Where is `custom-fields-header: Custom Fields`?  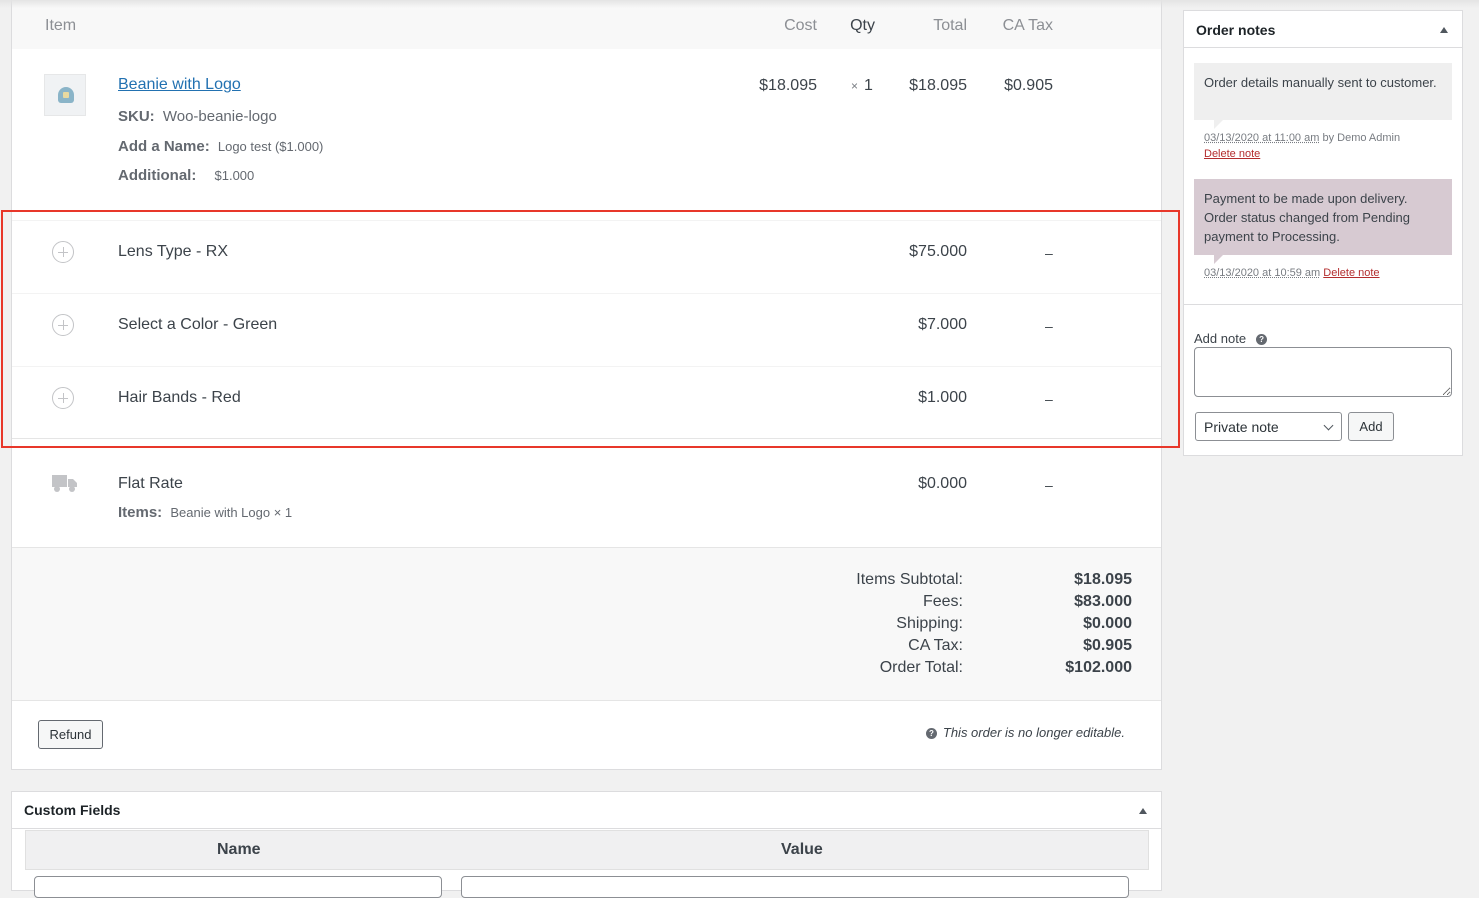
custom-fields-header: Custom Fields is located at coordinates (586, 810).